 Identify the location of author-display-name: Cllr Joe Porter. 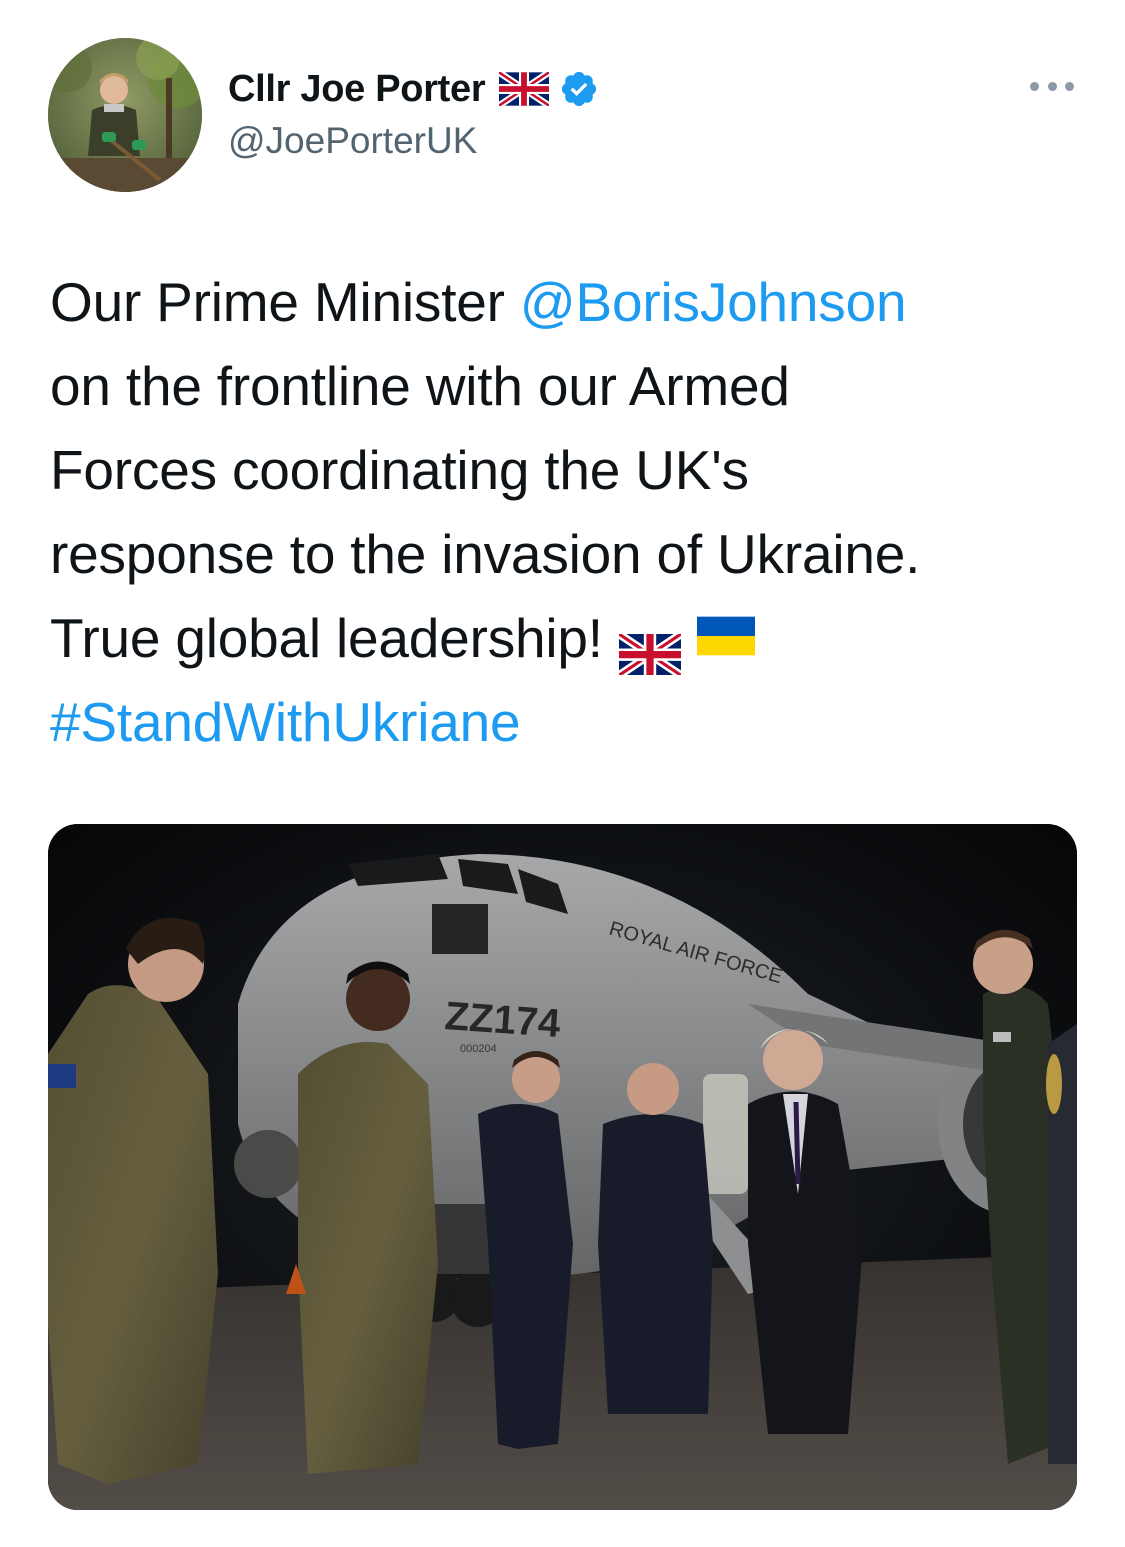
(357, 89).